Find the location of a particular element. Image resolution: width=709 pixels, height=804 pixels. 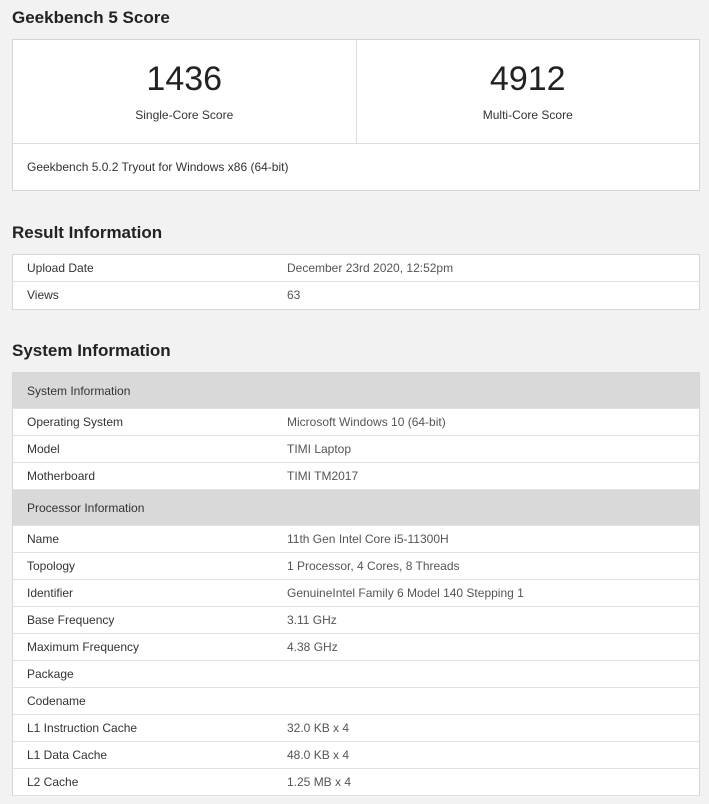

table-row: Name 11th Gen Intel Core i5-11300H is located at coordinates (356, 539).